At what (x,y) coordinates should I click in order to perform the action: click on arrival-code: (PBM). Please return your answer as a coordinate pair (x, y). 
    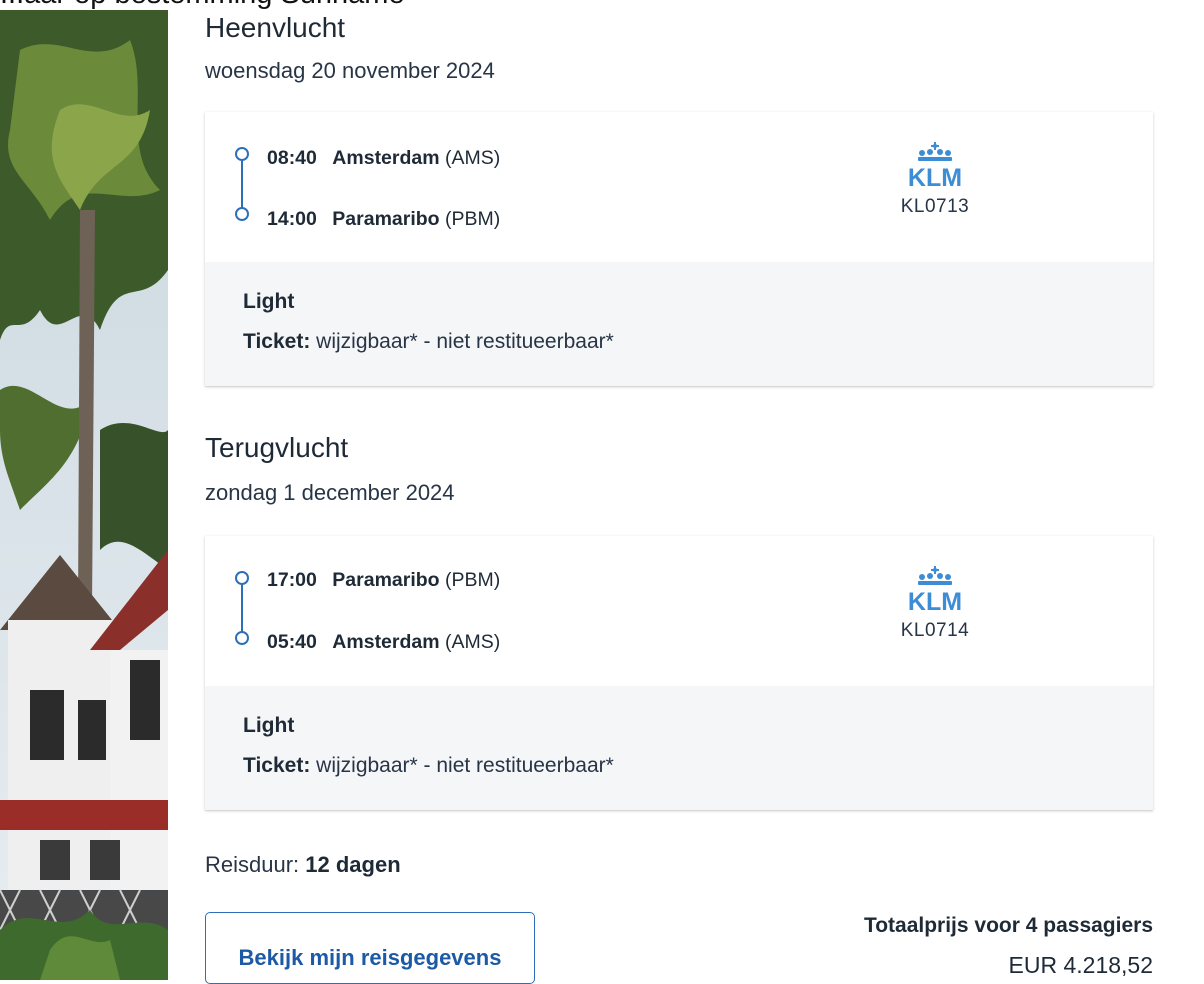
    Looking at the image, I should click on (473, 219).